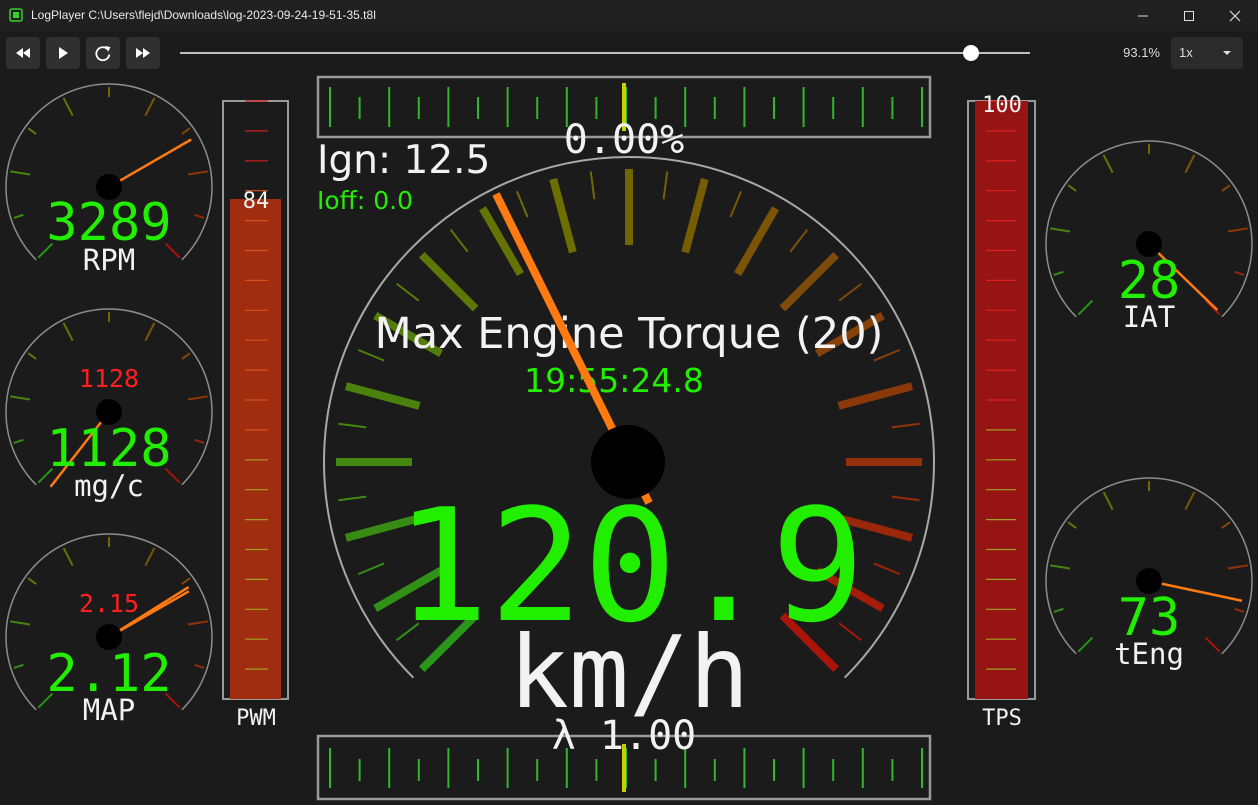 The width and height of the screenshot is (1258, 805). What do you see at coordinates (403, 160) in the screenshot?
I see `ignition-value: Ign: 12.5` at bounding box center [403, 160].